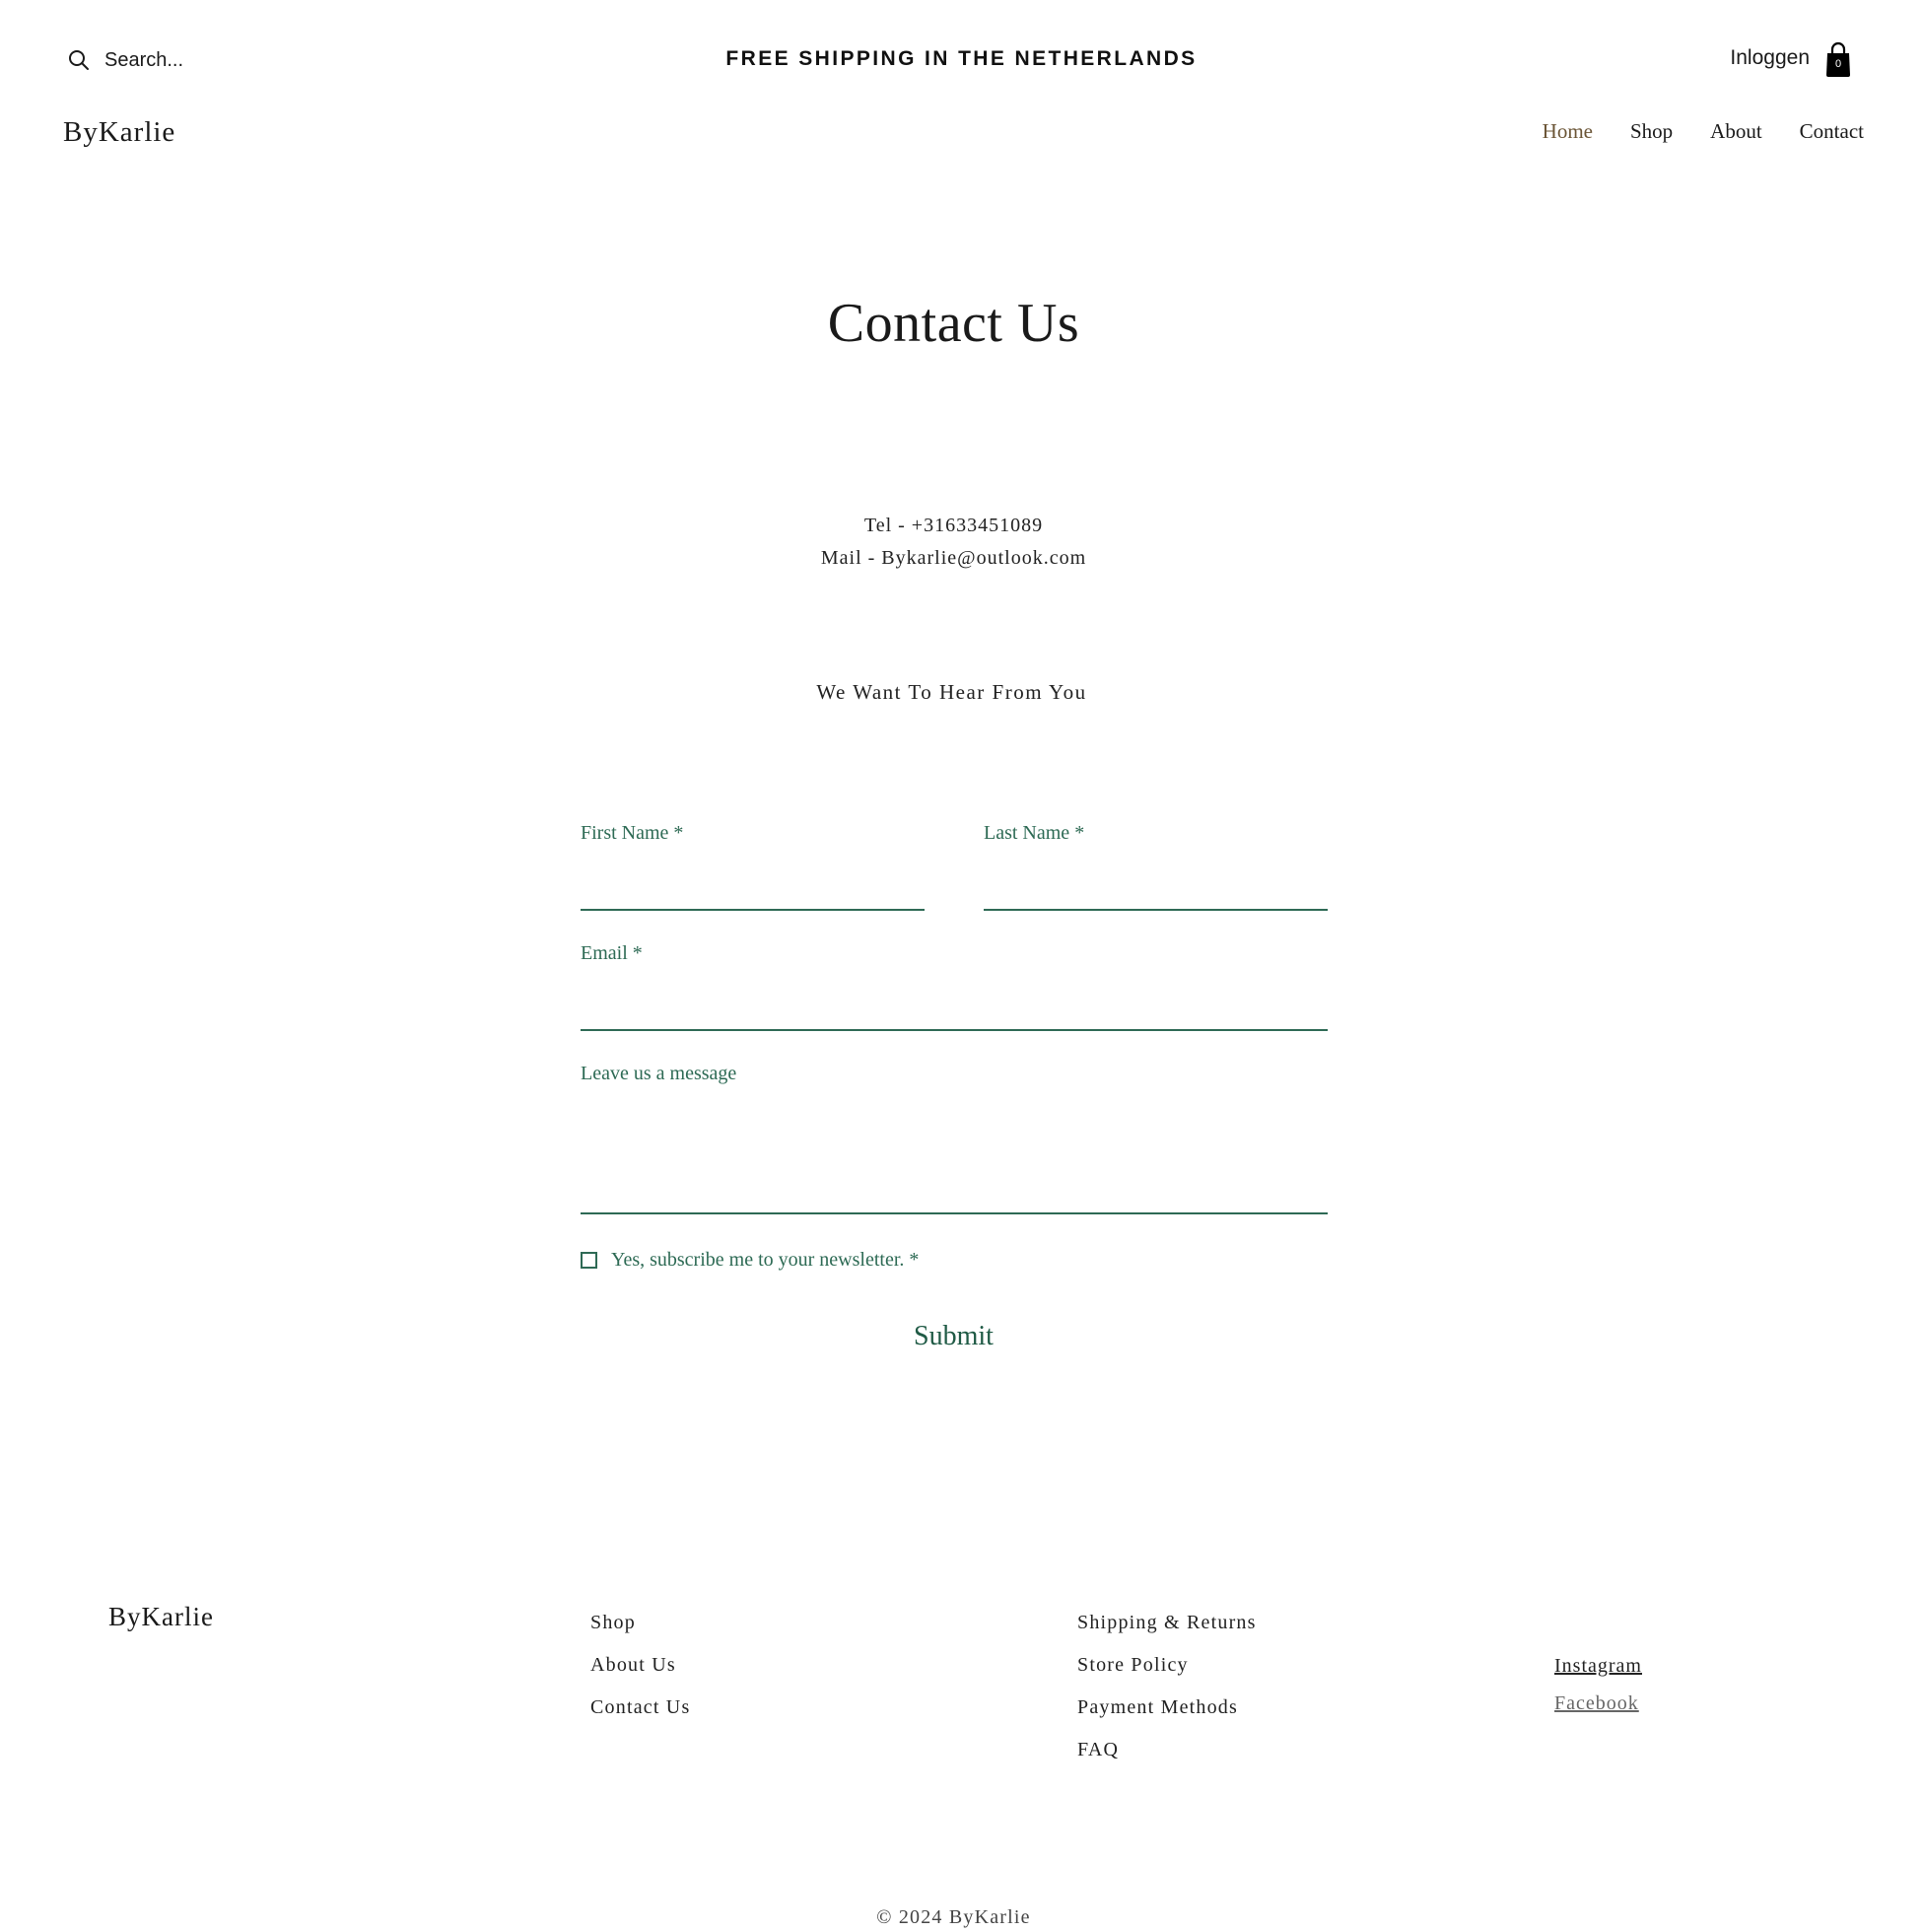 The image size is (1923, 1932). Describe the element at coordinates (953, 324) in the screenshot. I see `page-title: Contact Us` at that location.